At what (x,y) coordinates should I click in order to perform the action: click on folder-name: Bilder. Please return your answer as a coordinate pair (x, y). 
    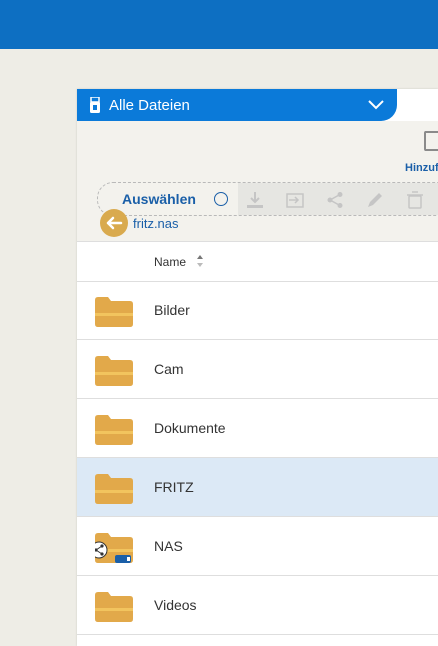
    Looking at the image, I should click on (172, 310).